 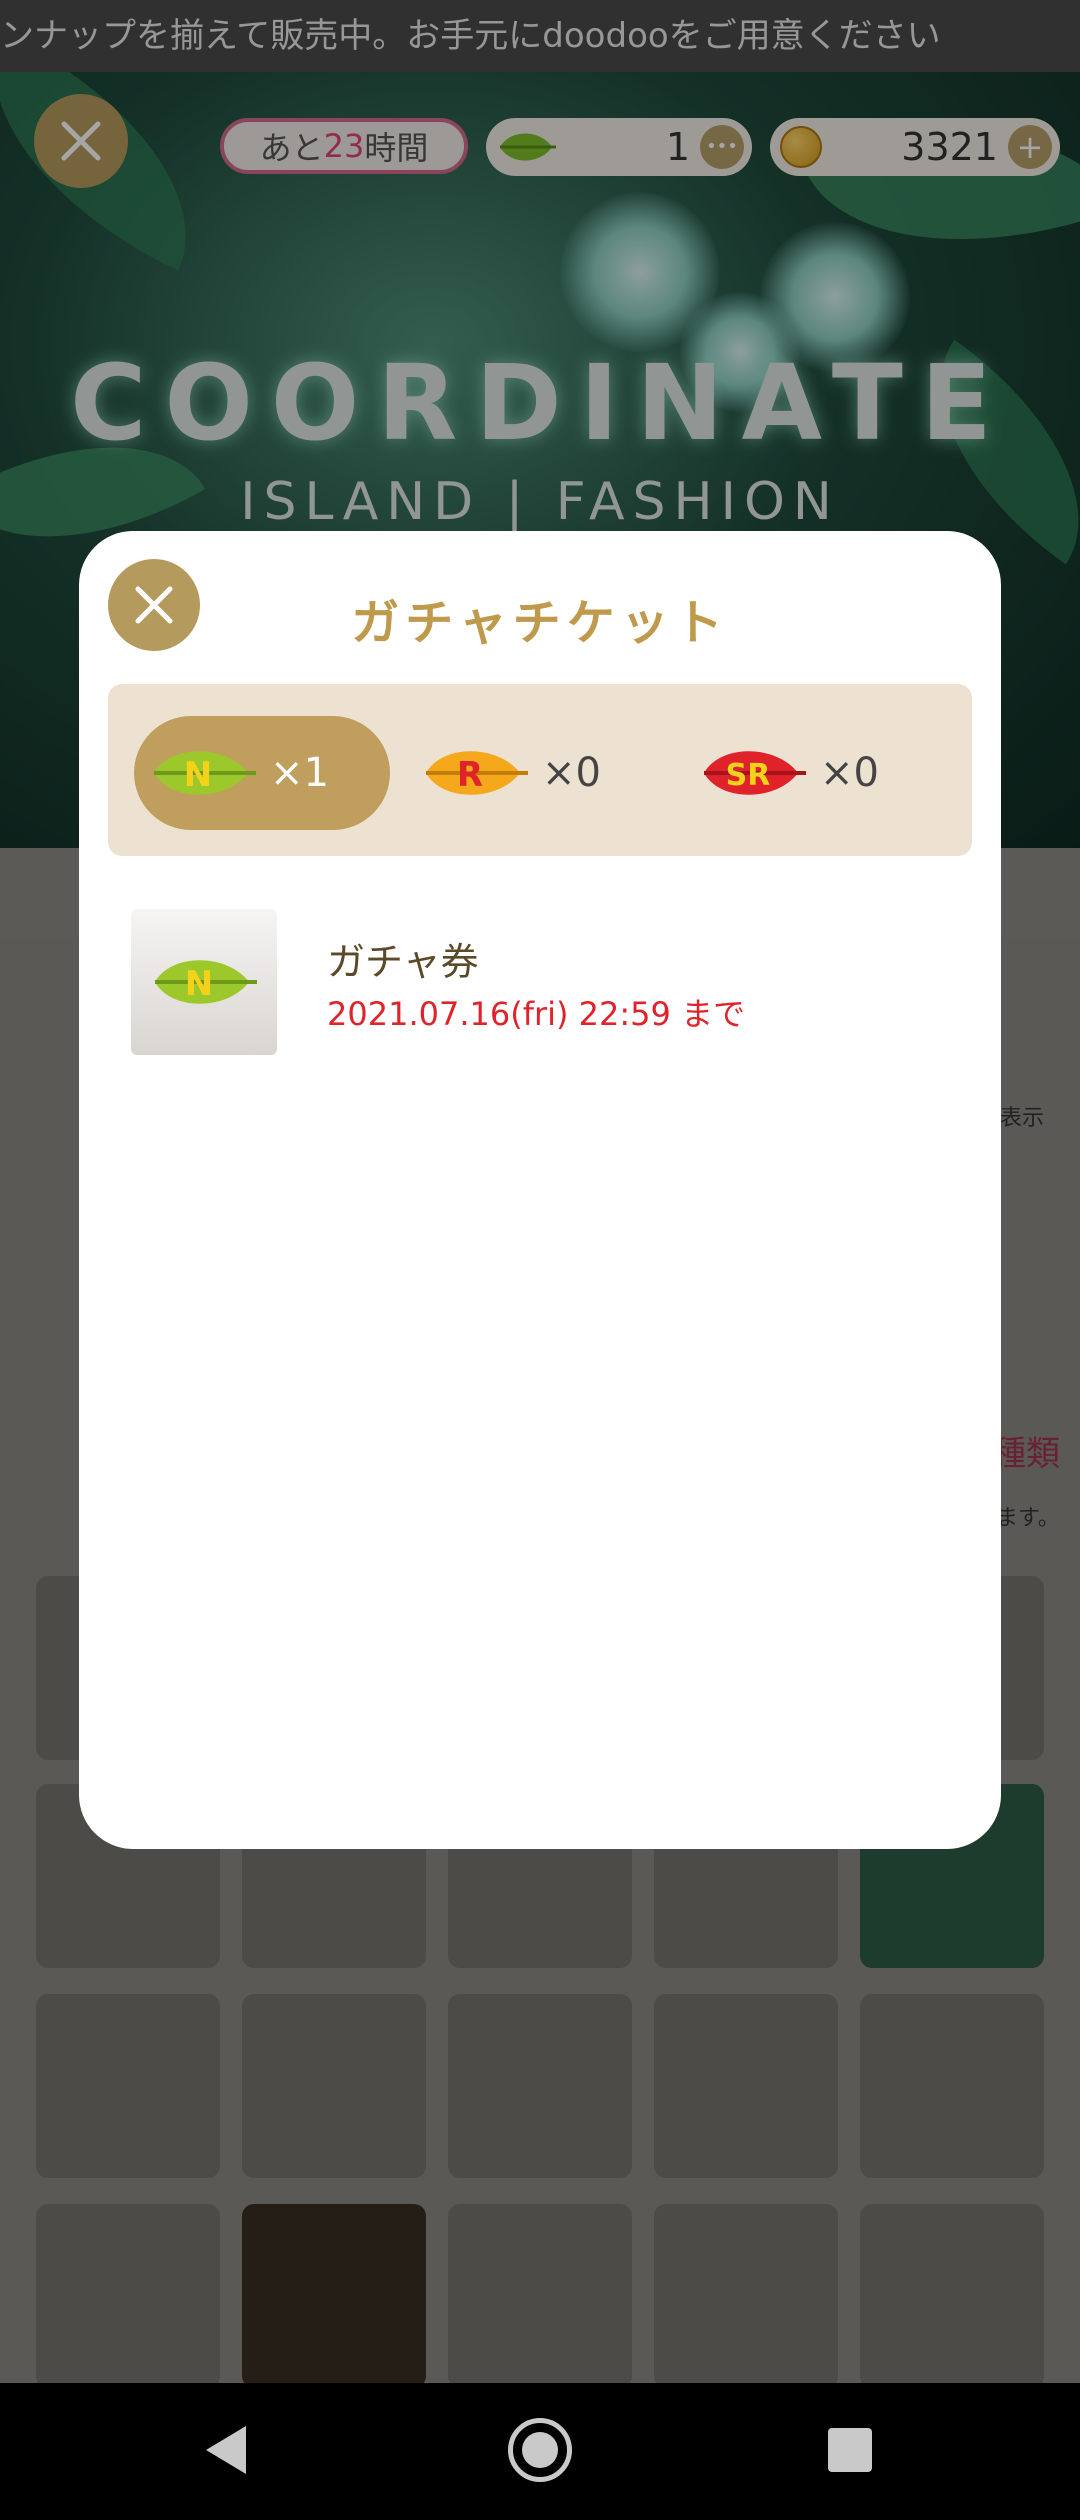 I want to click on dialog-title: ガチャチケット, so click(x=540, y=623).